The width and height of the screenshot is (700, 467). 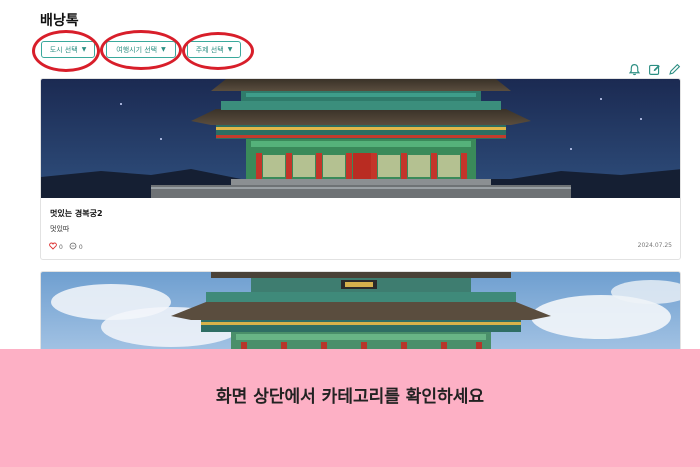 I want to click on instruction-text: 화면 상단에서 카테고리를 확인하세요, so click(x=350, y=397).